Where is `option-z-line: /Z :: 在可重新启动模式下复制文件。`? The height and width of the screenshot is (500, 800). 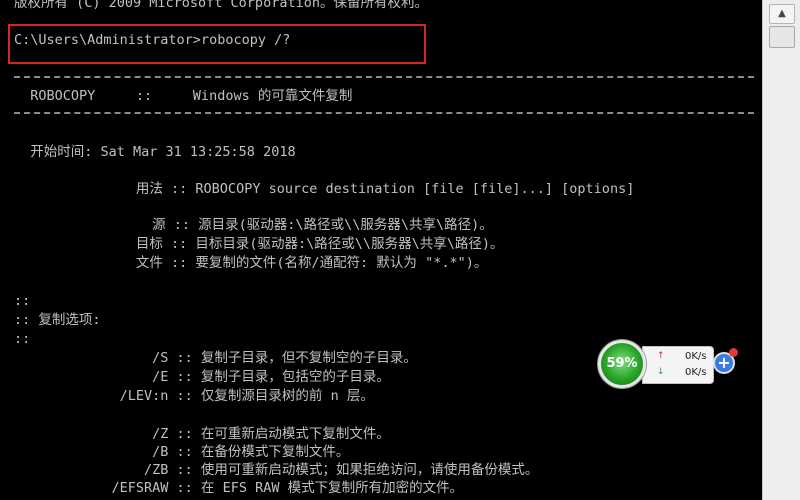
option-z-line: /Z :: 在可重新启动模式下复制文件。 is located at coordinates (202, 434).